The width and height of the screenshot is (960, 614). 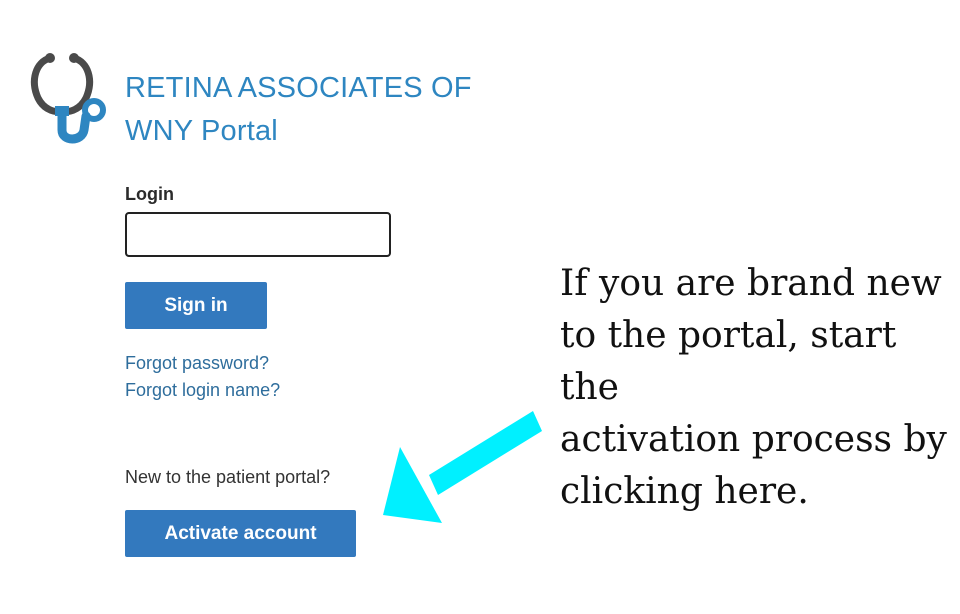 What do you see at coordinates (240, 533) in the screenshot?
I see `activate-account-button: Activate account` at bounding box center [240, 533].